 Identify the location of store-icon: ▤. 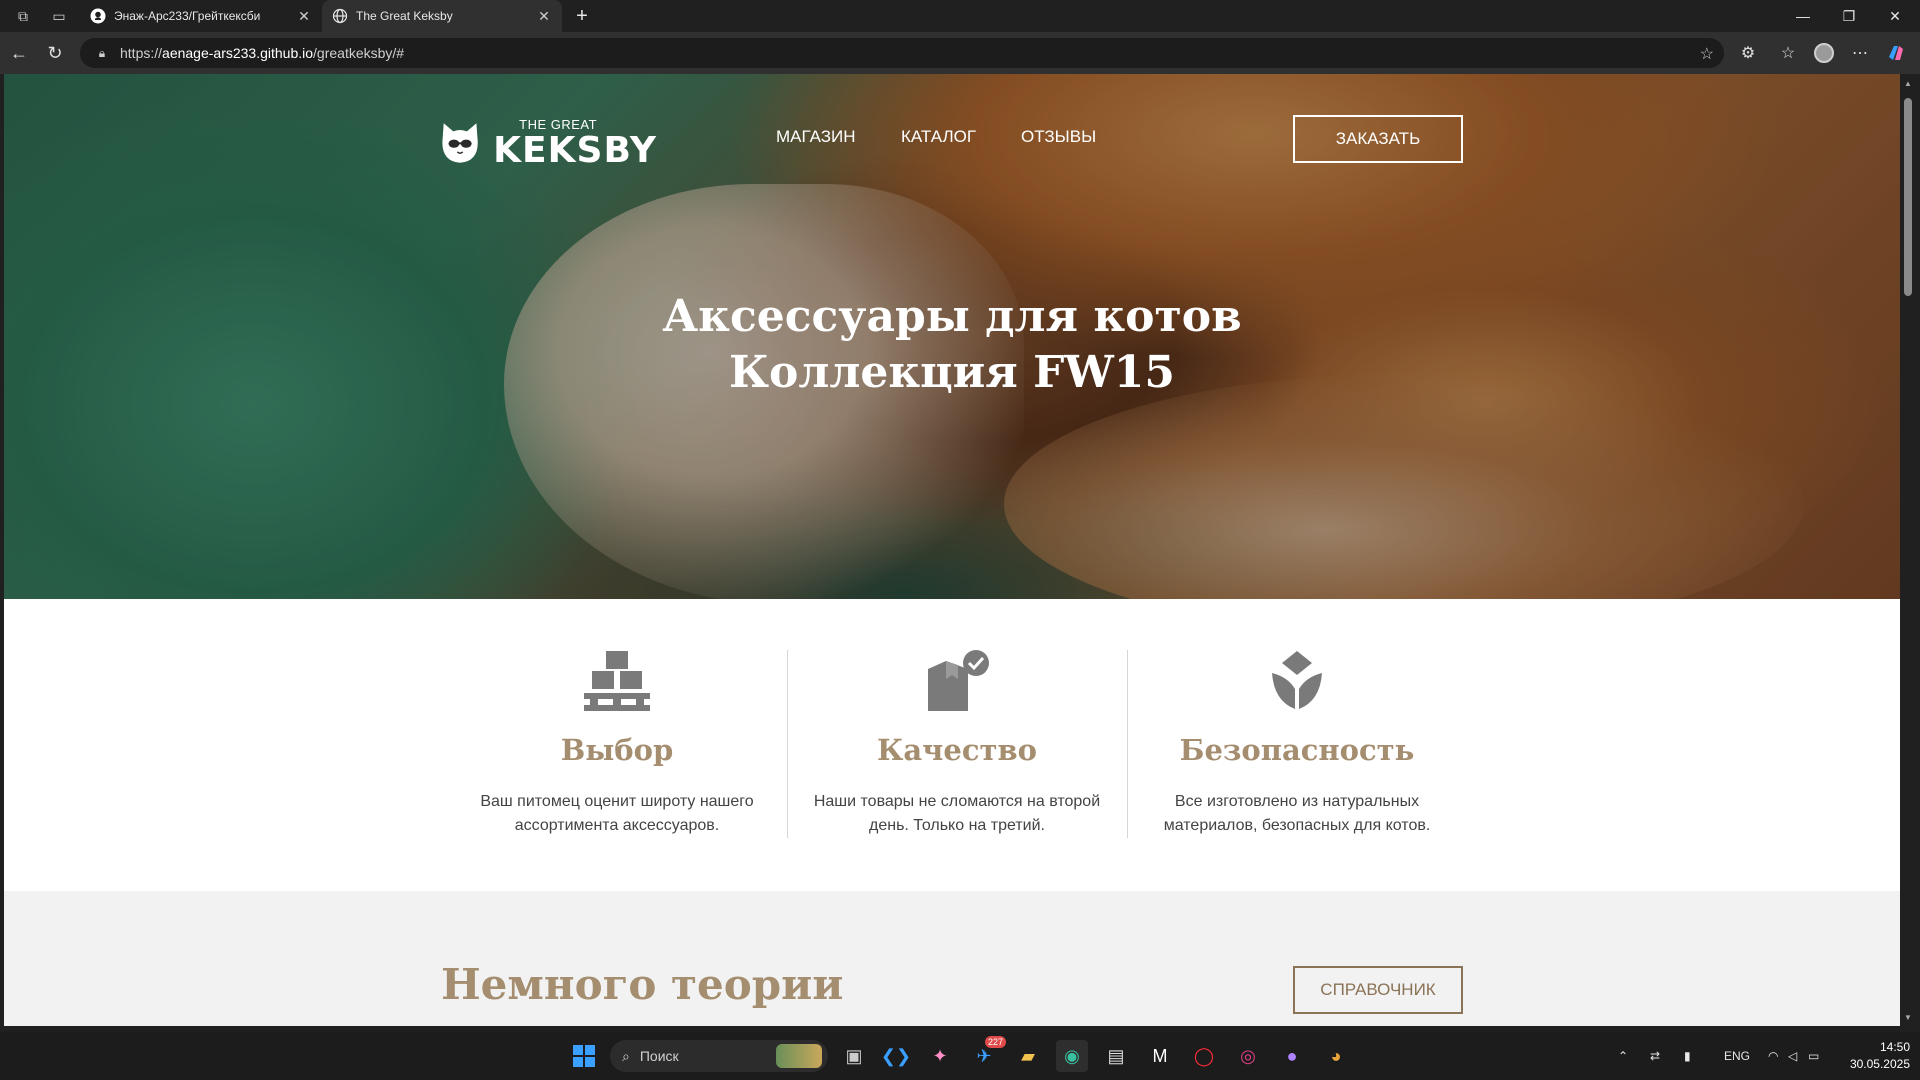
(1116, 1056).